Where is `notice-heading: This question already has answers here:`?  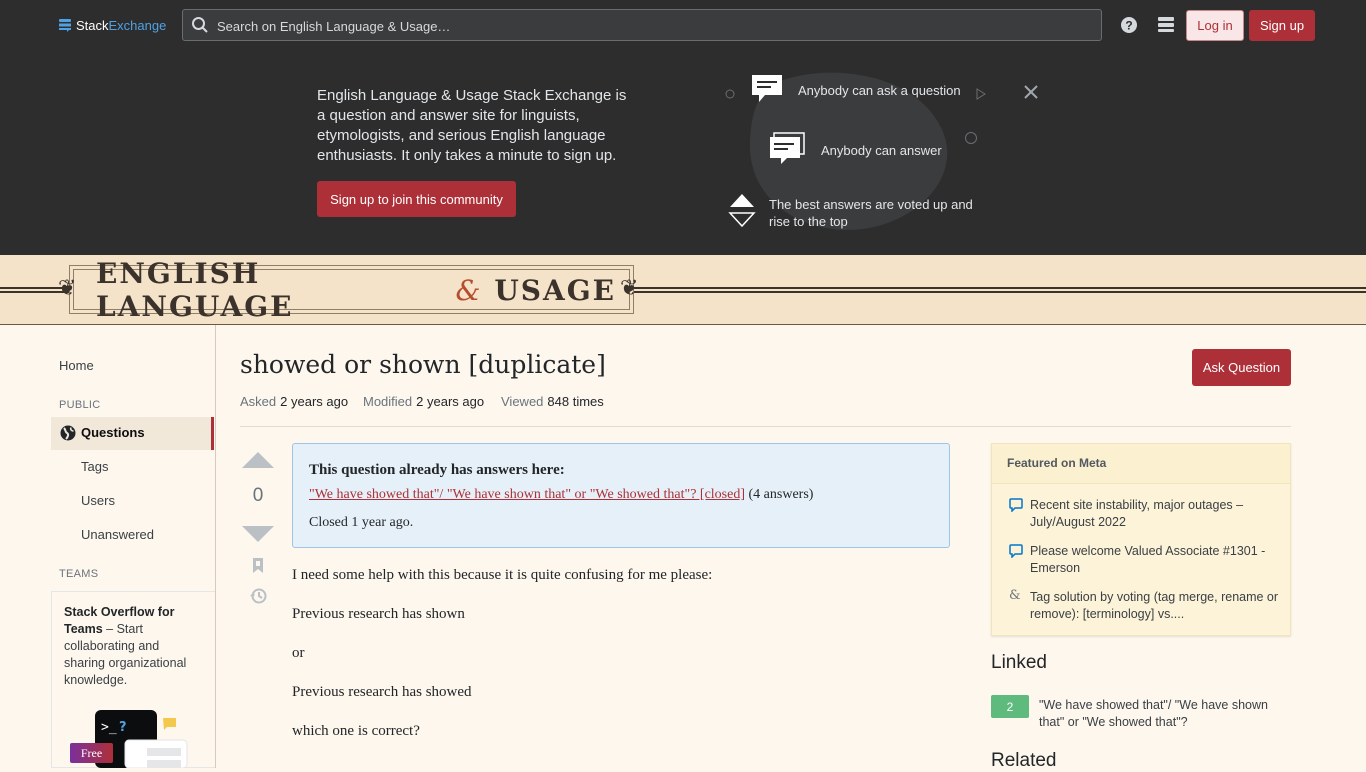
notice-heading: This question already has answers here: is located at coordinates (437, 470).